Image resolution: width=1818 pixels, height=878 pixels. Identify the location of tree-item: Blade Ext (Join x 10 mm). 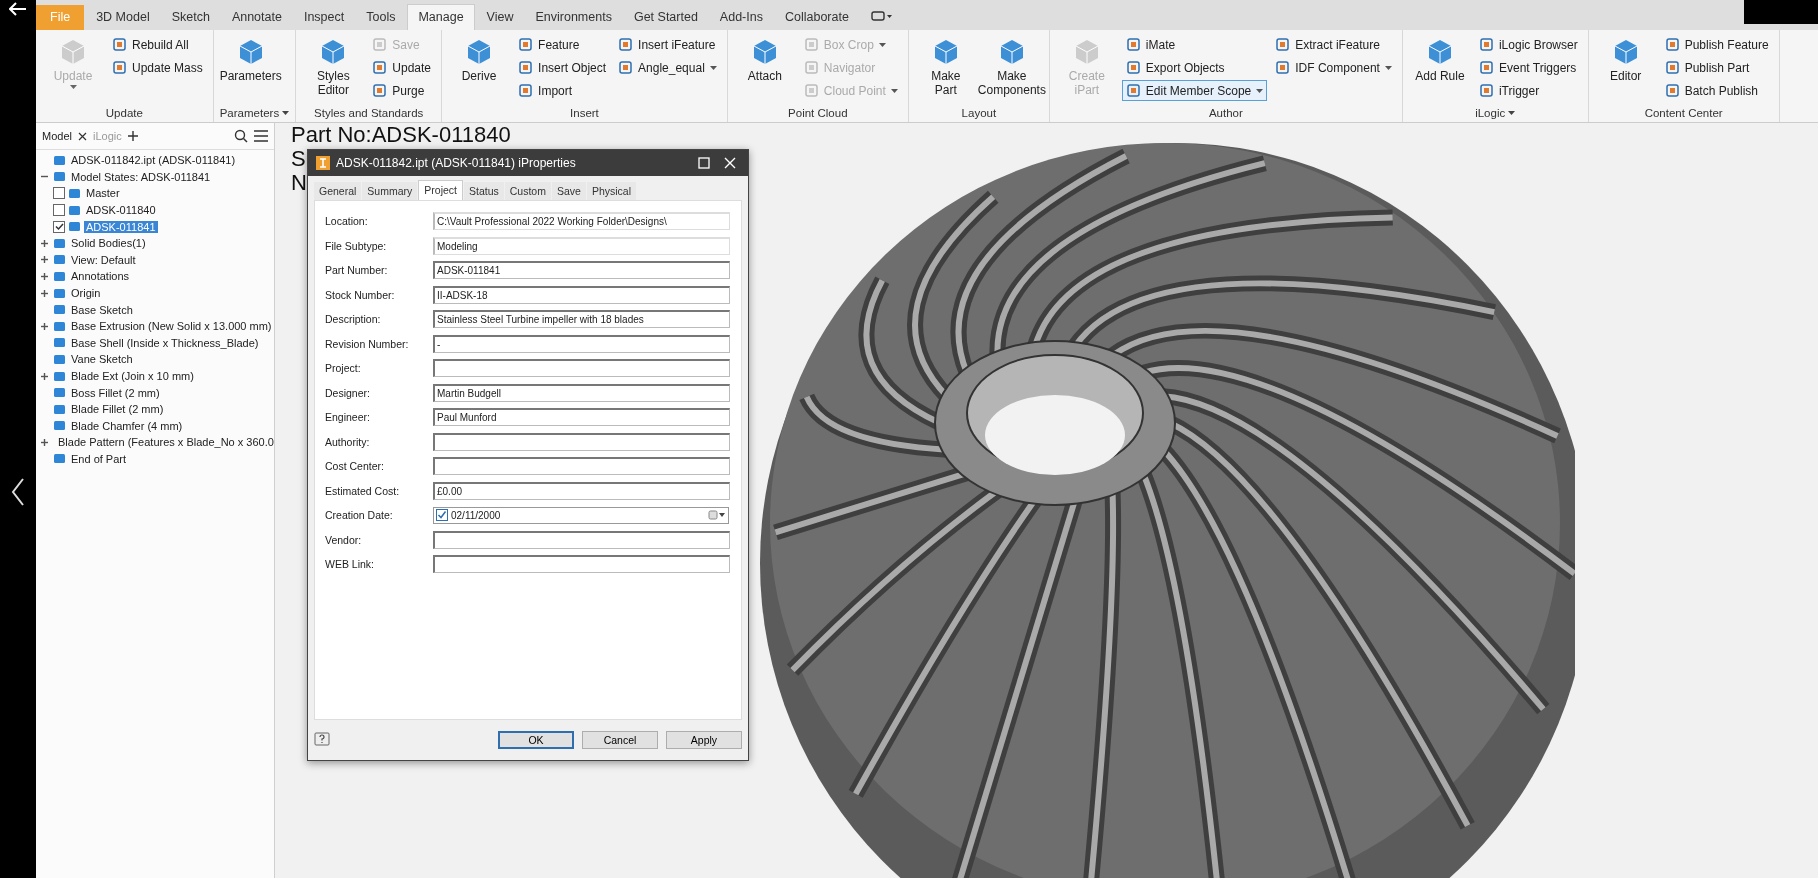
(132, 376).